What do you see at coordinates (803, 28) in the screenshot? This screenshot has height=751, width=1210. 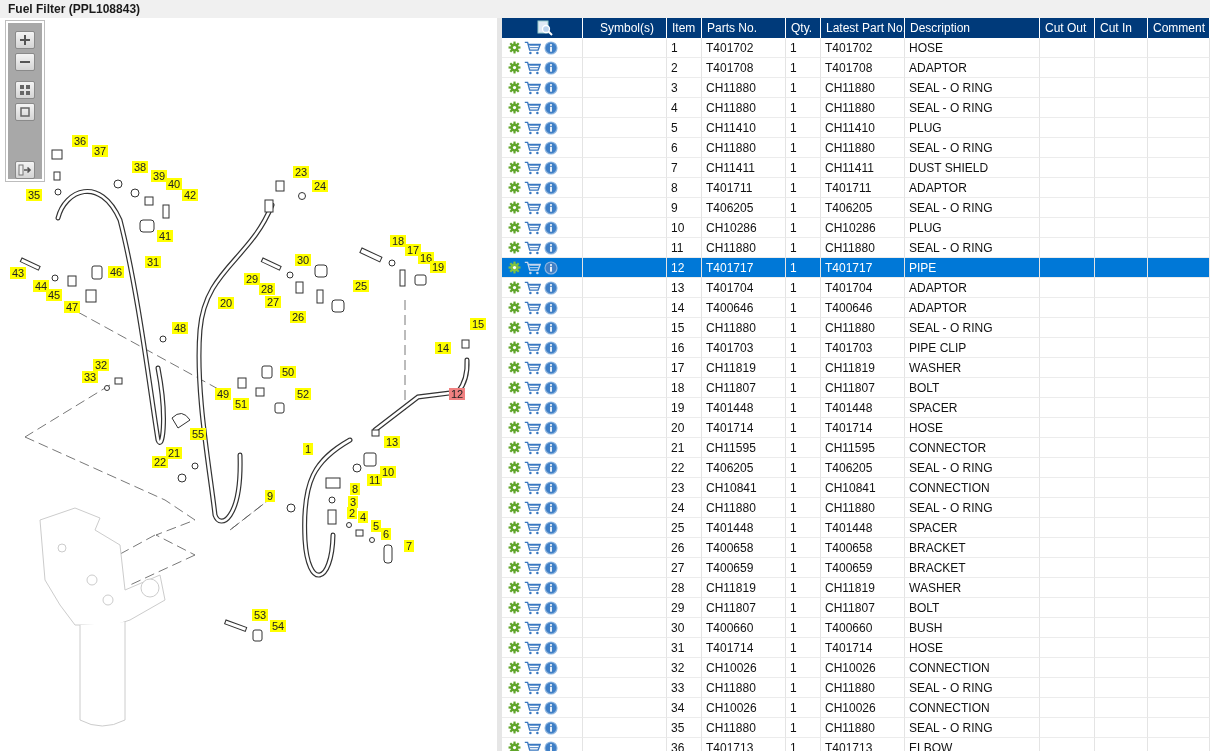 I see `column-header: Qty.` at bounding box center [803, 28].